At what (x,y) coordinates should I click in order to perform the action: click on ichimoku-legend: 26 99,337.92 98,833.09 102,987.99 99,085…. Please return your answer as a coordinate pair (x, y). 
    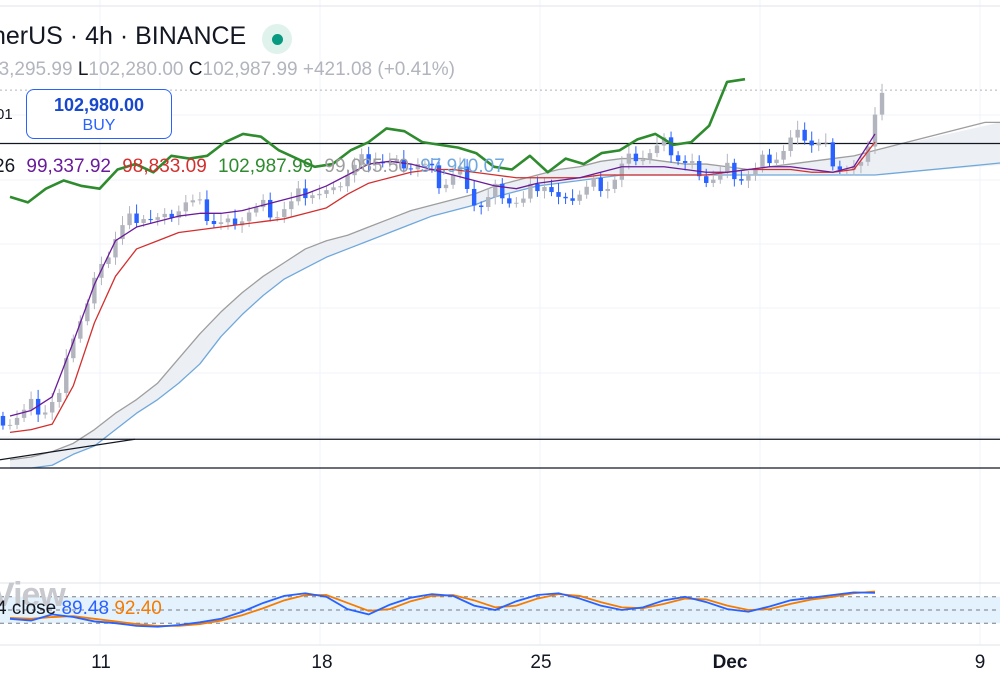
    Looking at the image, I should click on (255, 167).